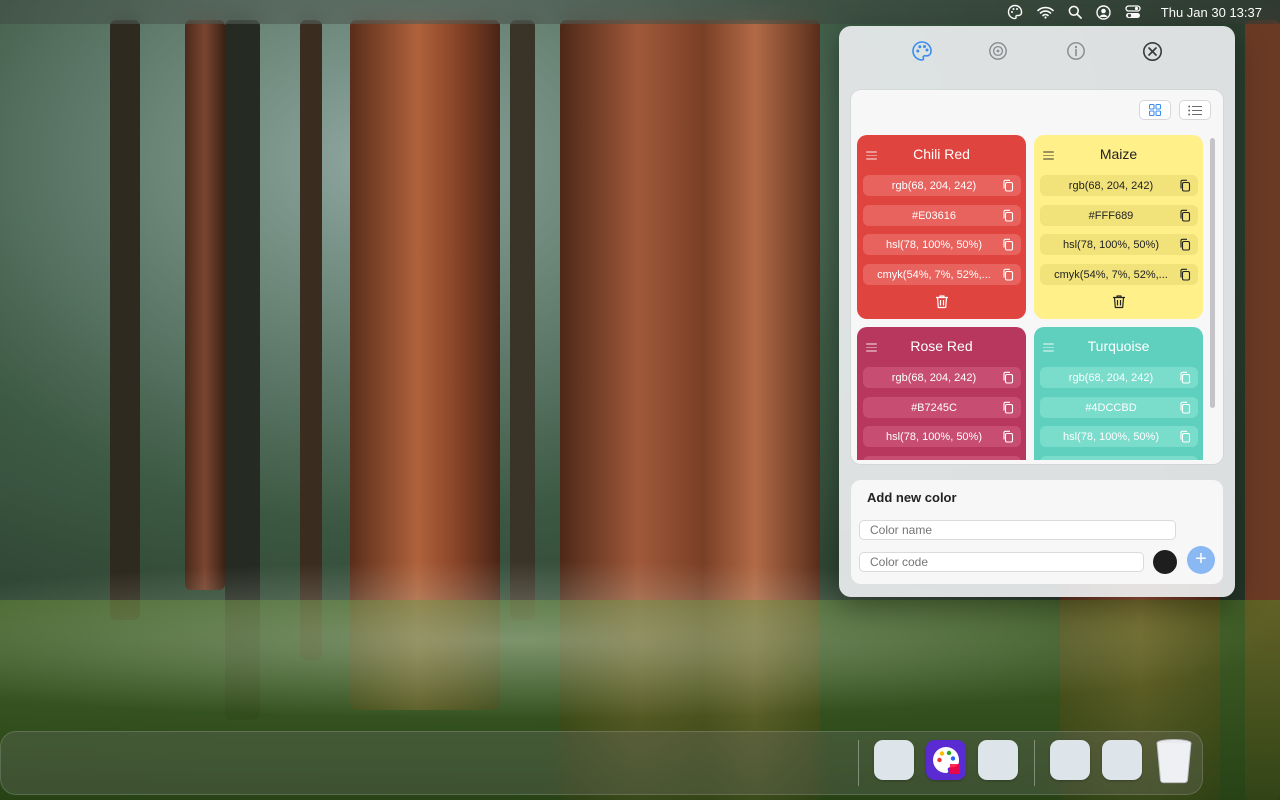 Image resolution: width=1280 pixels, height=800 pixels. I want to click on control-center-icon, so click(1133, 12).